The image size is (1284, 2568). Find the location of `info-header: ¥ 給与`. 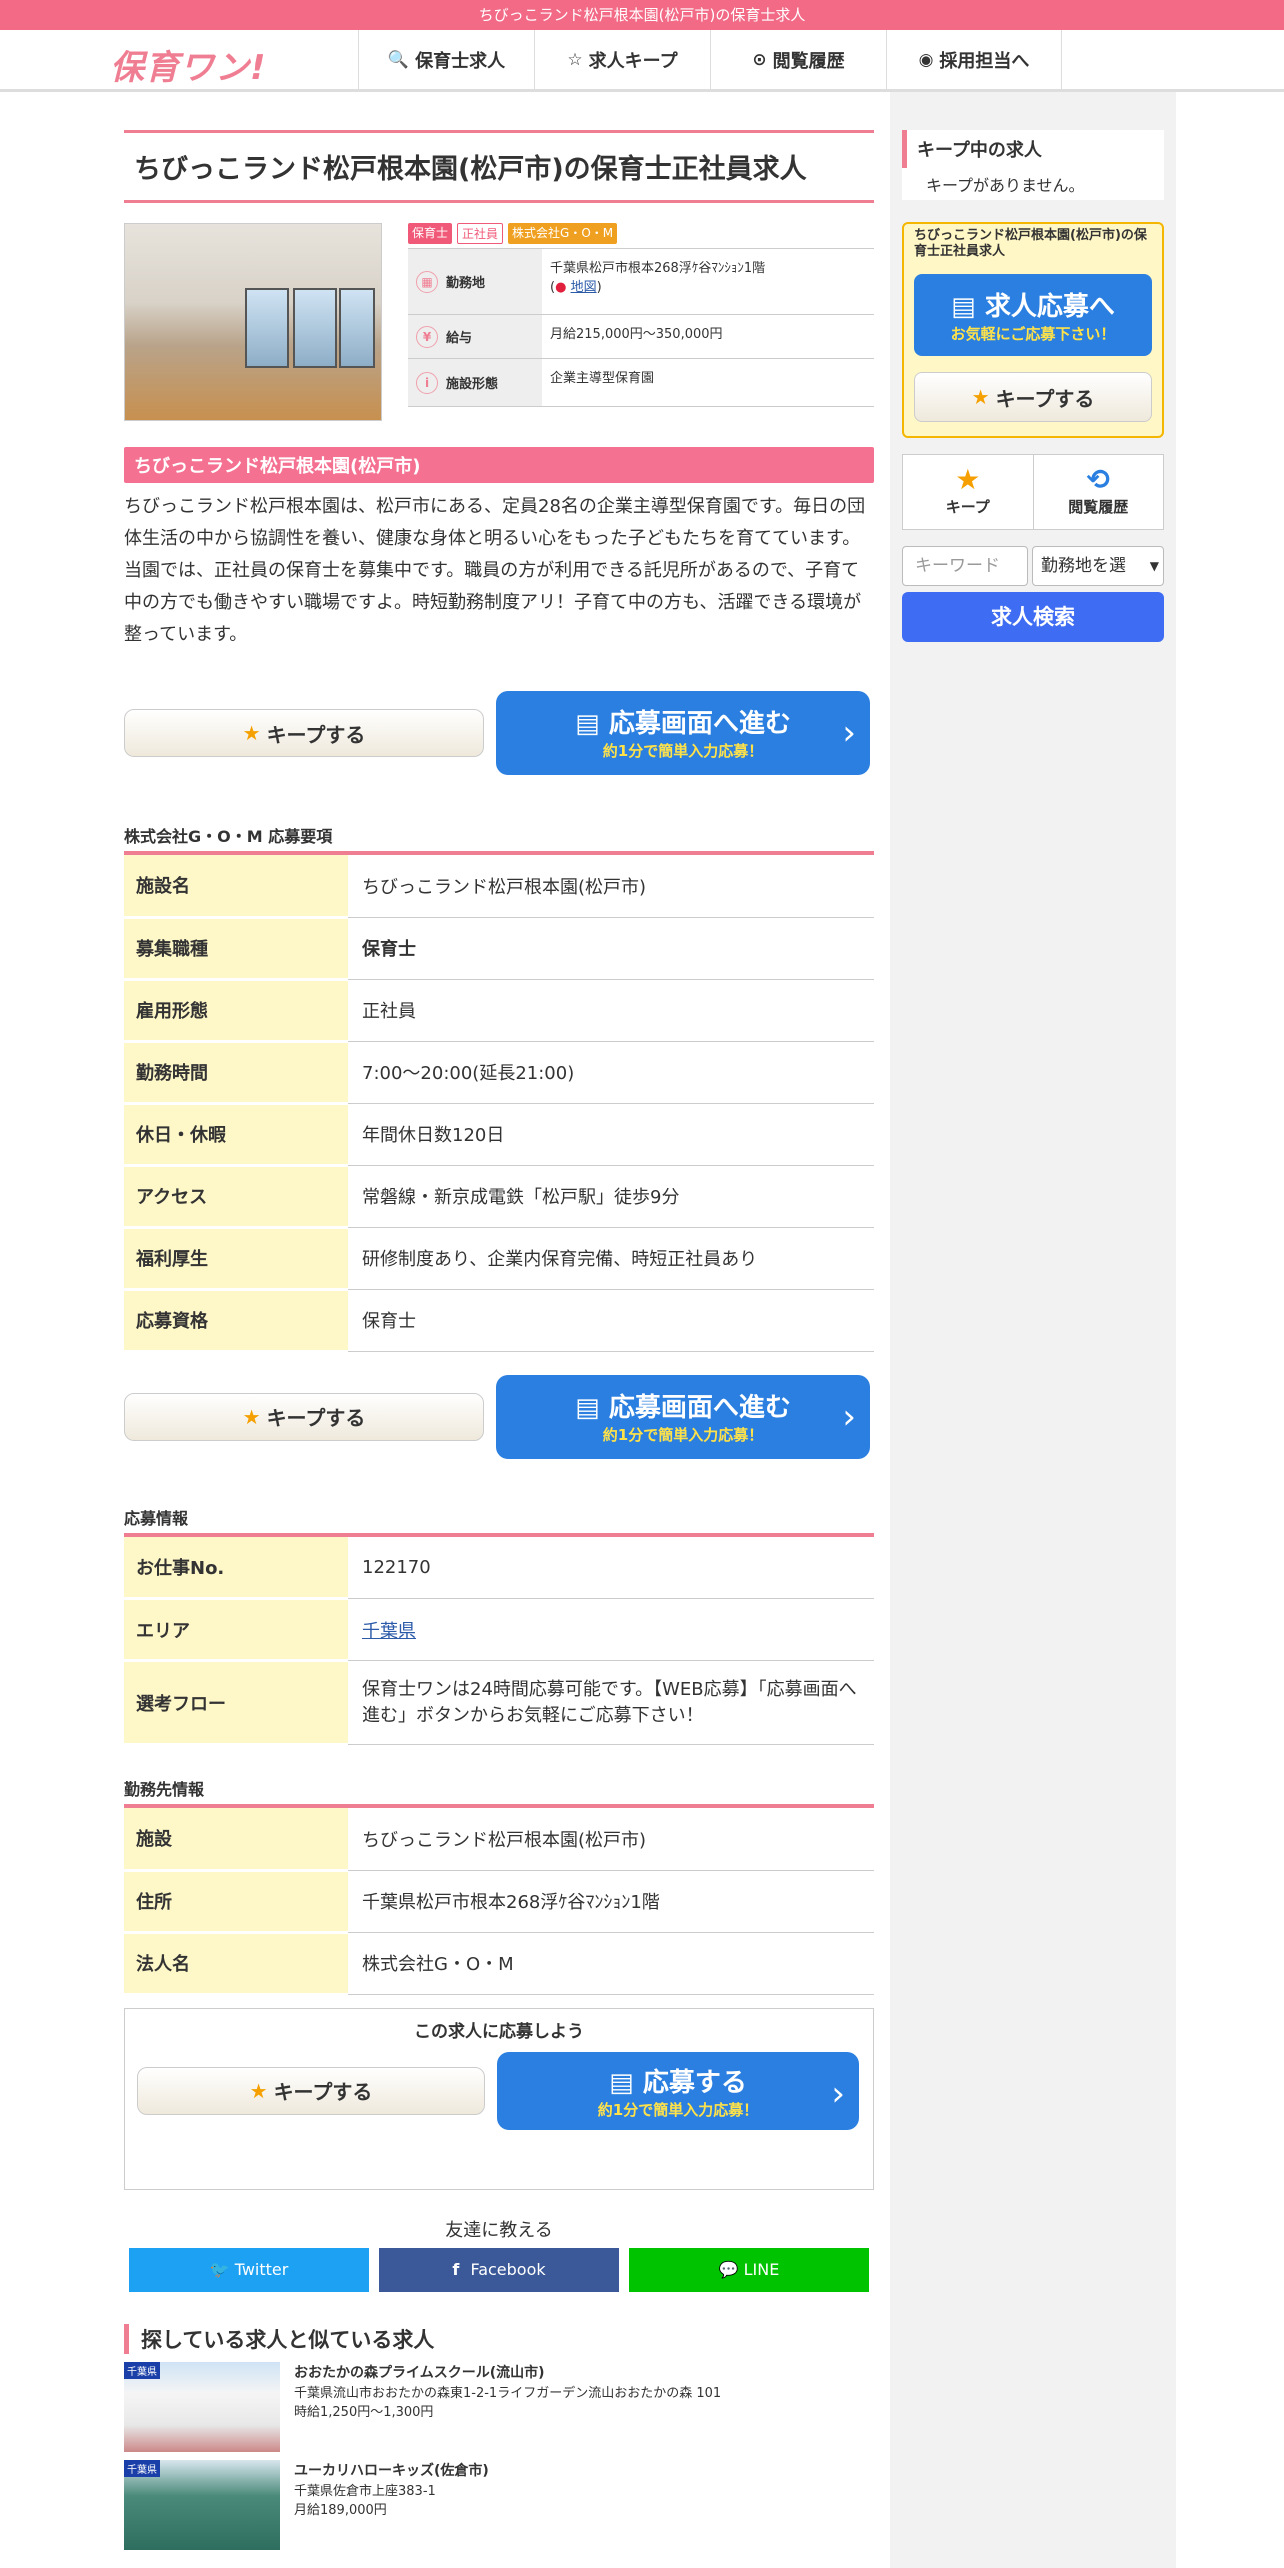

info-header: ¥ 給与 is located at coordinates (475, 336).